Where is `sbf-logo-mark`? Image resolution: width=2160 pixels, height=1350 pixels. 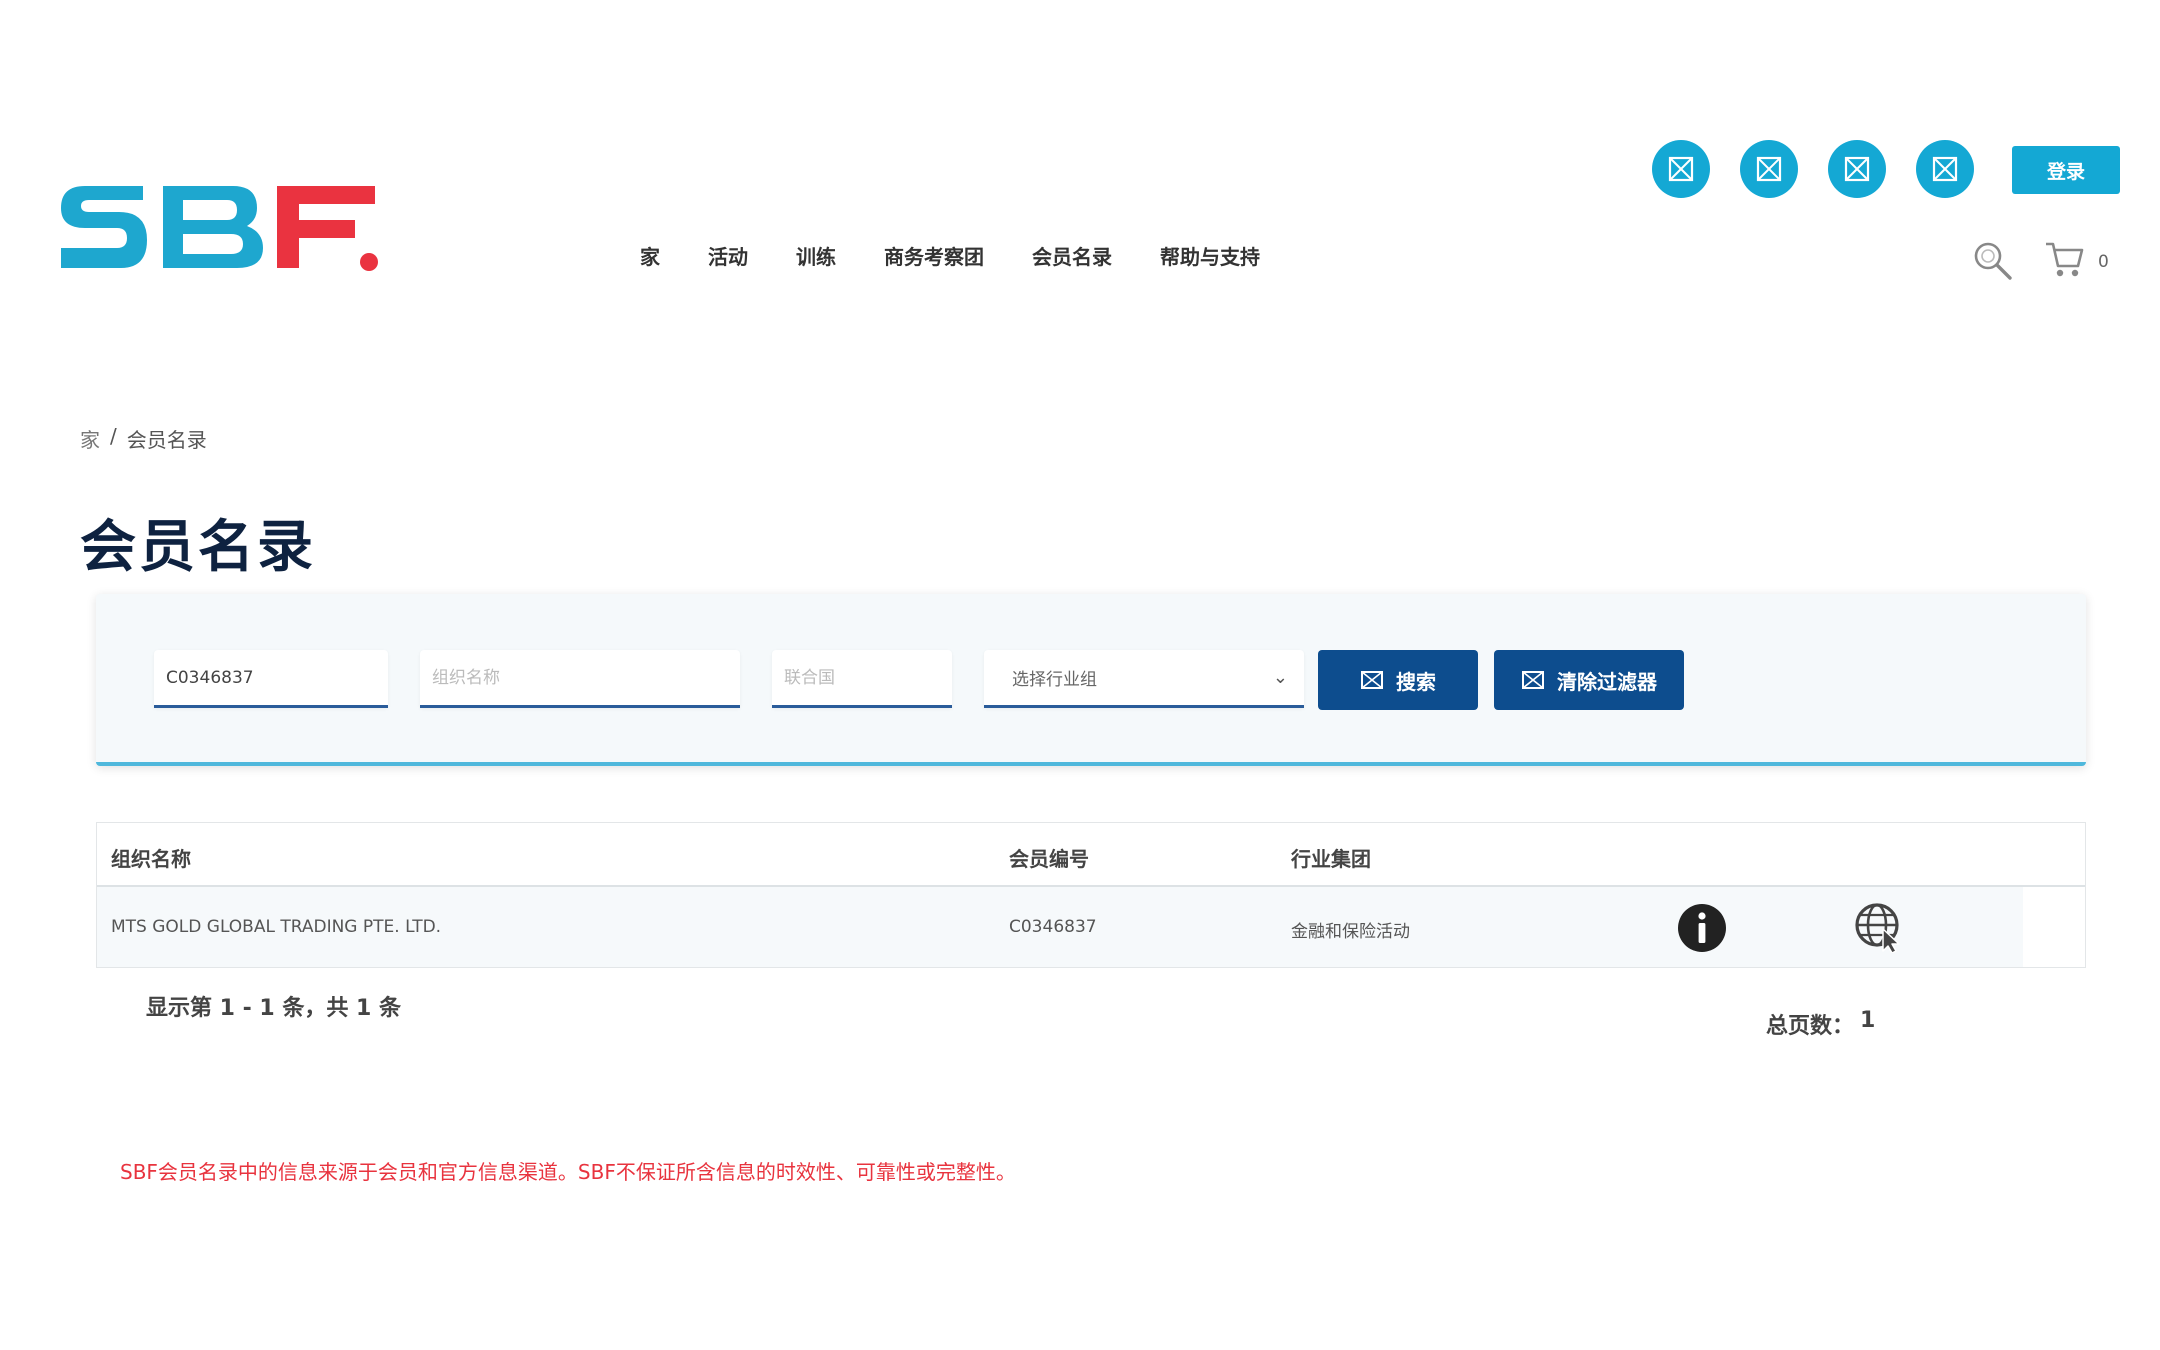
sbf-logo-mark is located at coordinates (219, 228).